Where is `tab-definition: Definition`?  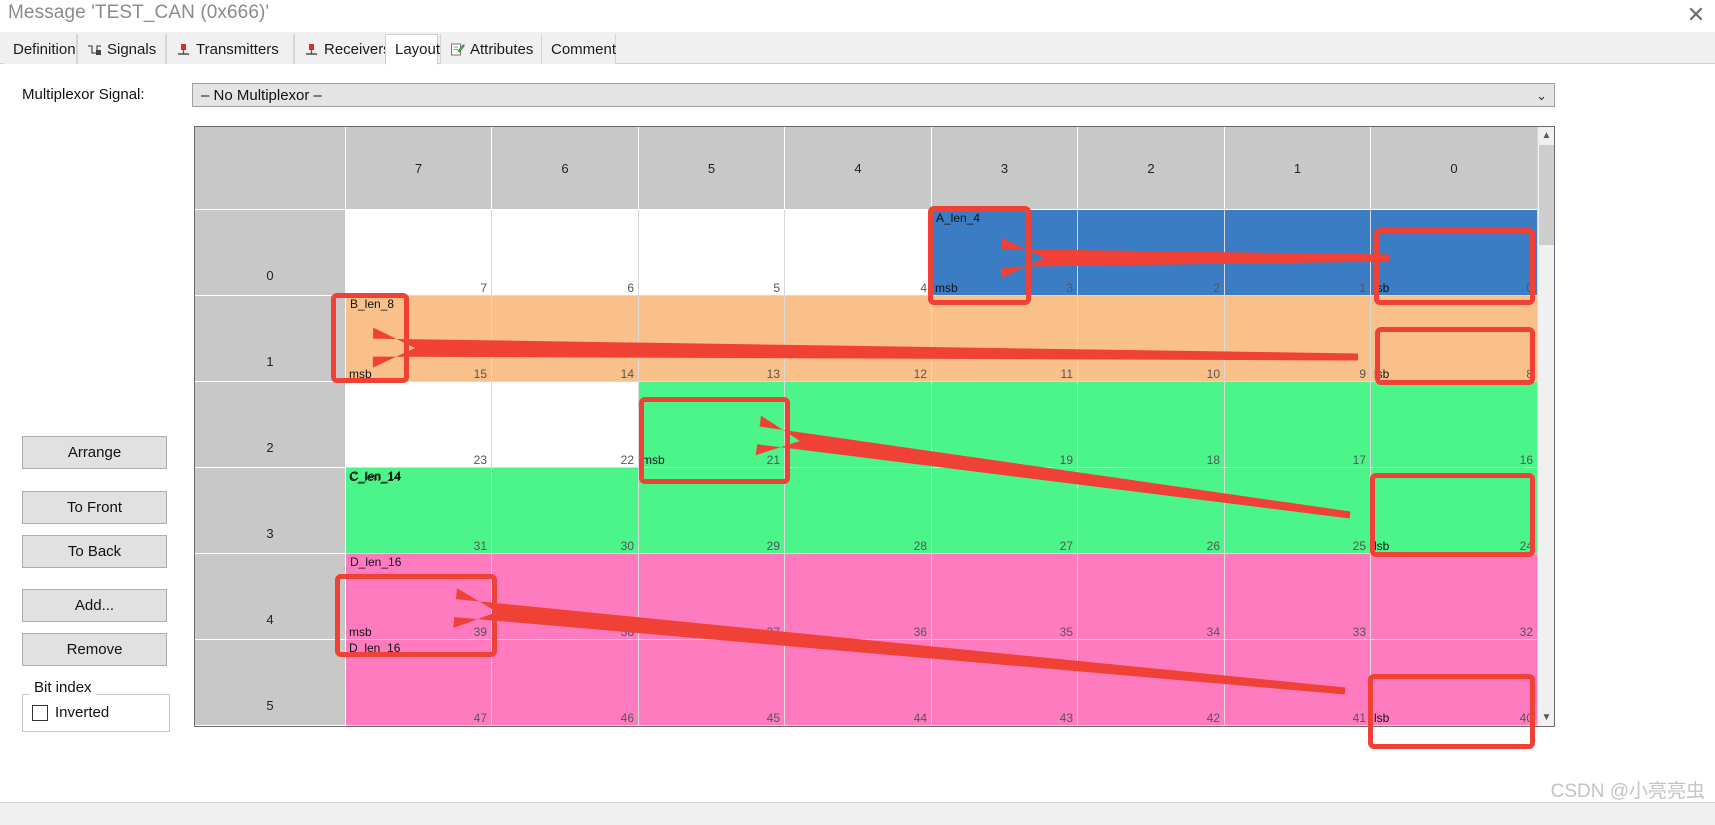 tab-definition: Definition is located at coordinates (40, 49).